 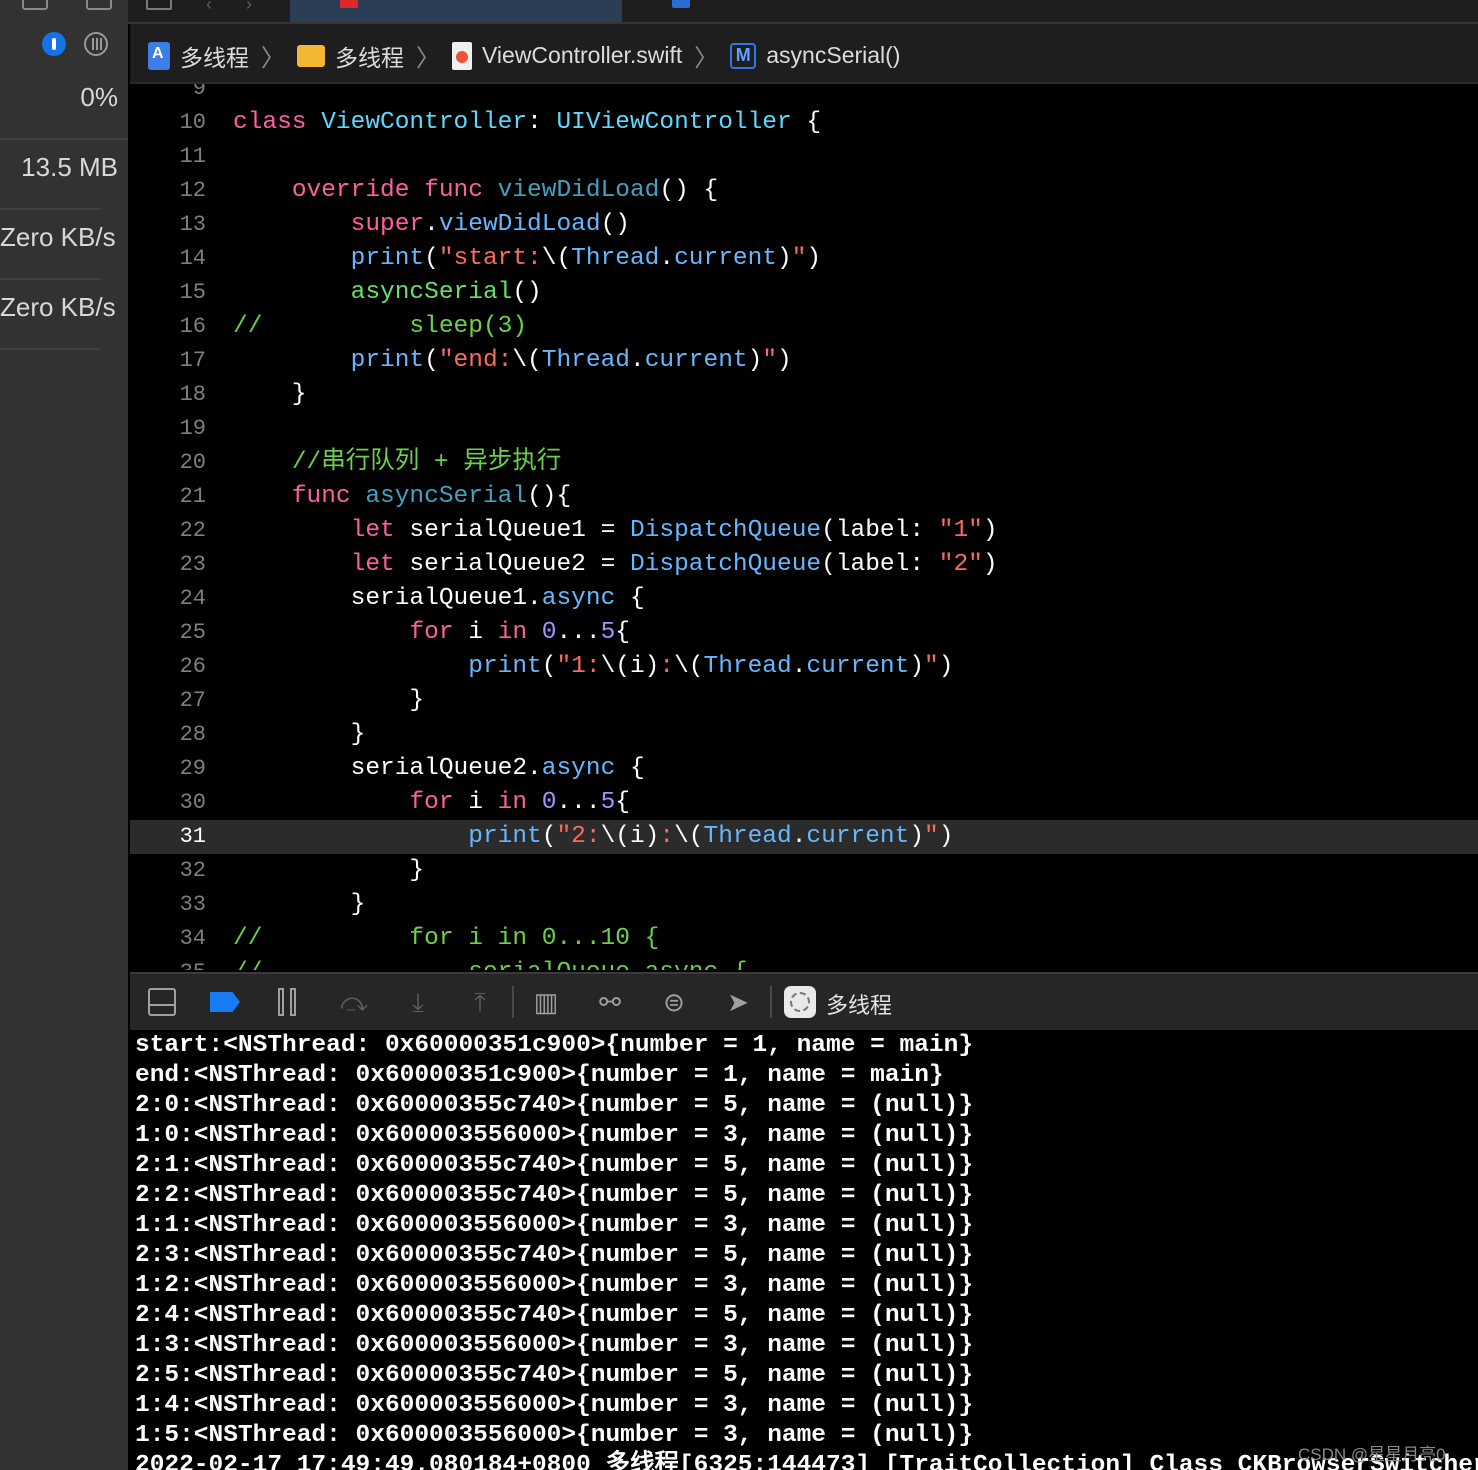 I want to click on breadcrumb-project: 多线程, so click(x=214, y=56).